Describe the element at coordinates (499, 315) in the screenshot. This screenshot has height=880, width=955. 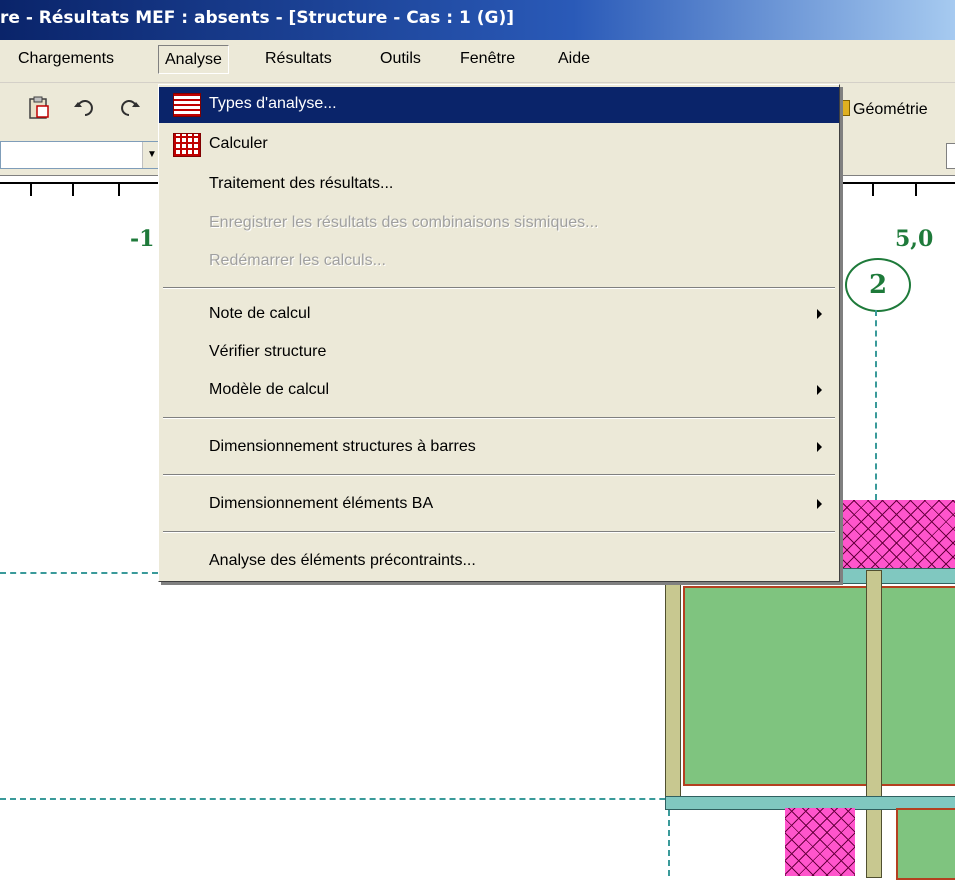
I see `menu-item-note-calcul: Note de calcul` at that location.